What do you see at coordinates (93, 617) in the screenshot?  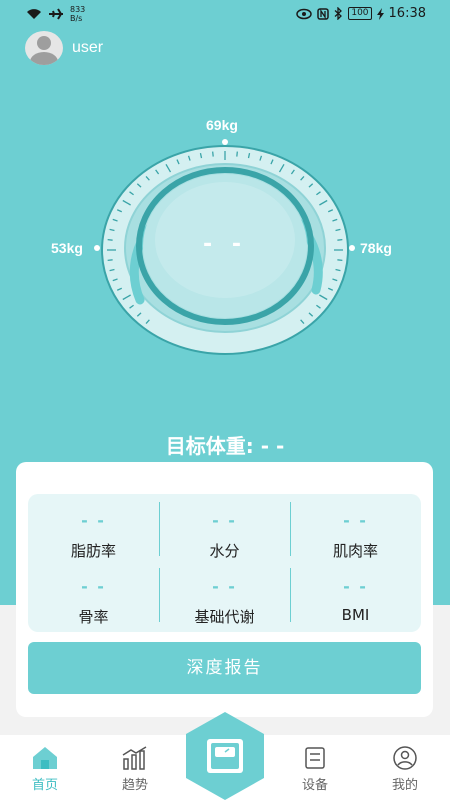 I see `metric-label: 骨率` at bounding box center [93, 617].